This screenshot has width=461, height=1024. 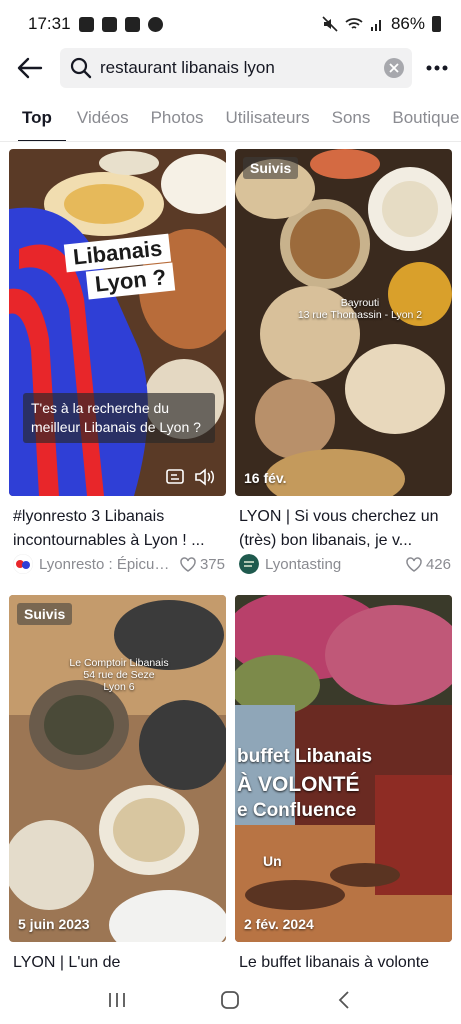 What do you see at coordinates (81, 68) in the screenshot?
I see `search-icon` at bounding box center [81, 68].